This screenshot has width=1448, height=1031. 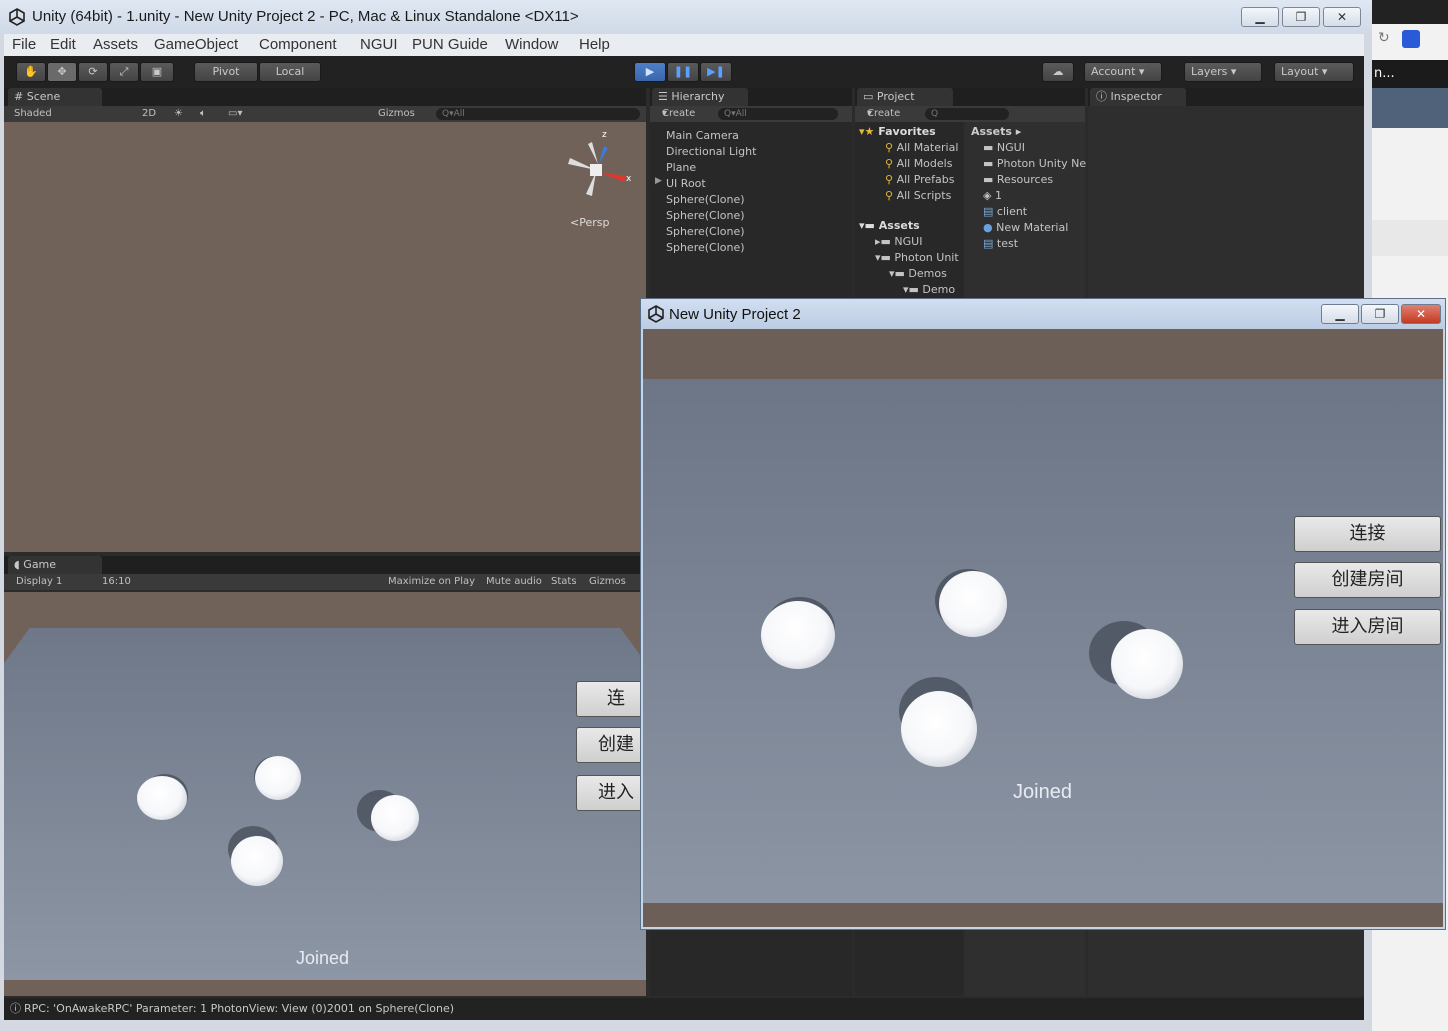 I want to click on tree-folder: ▾▬ Photon Unit, so click(x=909, y=258).